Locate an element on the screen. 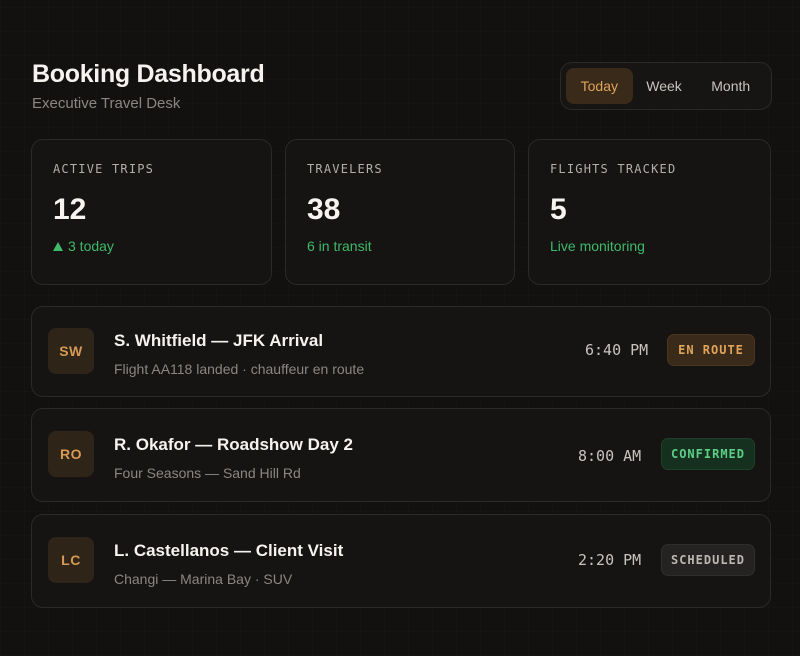 The height and width of the screenshot is (656, 800). stat-value: 12 is located at coordinates (70, 209).